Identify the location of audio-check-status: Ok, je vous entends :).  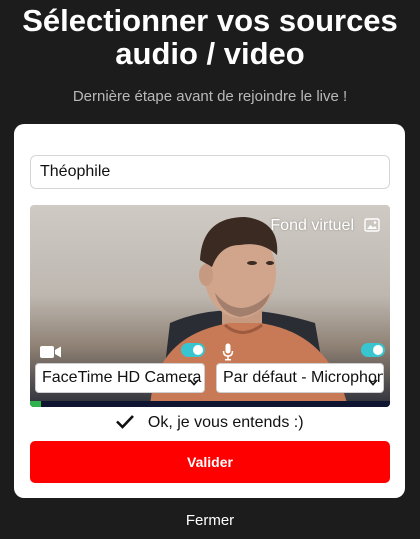
(209, 423).